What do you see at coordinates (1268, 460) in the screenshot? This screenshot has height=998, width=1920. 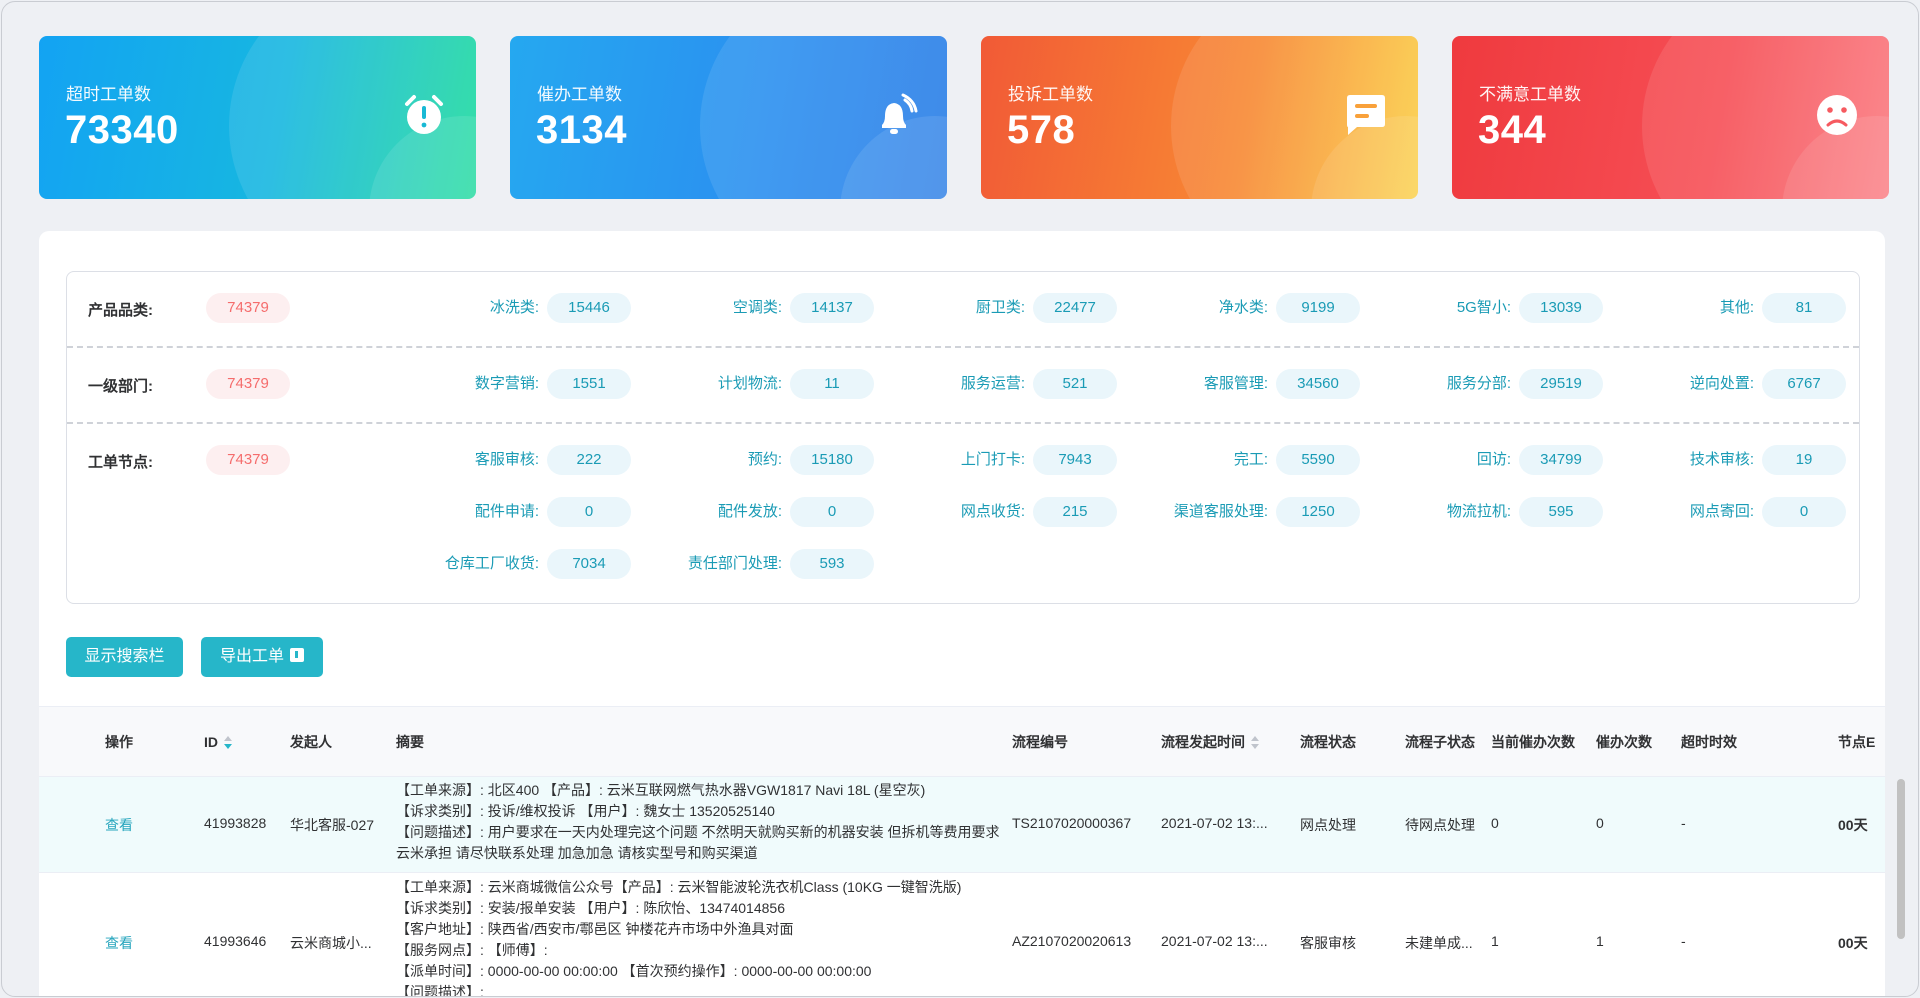 I see `stats-item: 完工: 5590` at bounding box center [1268, 460].